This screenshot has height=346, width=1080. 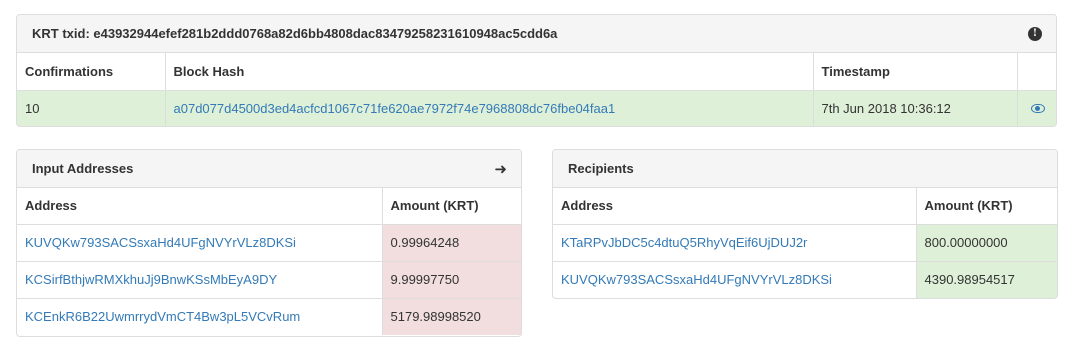 I want to click on recipient-address-link: KUVQKw793SACSsxaHd4UFgNVYrVLz8DKSi, so click(x=696, y=279).